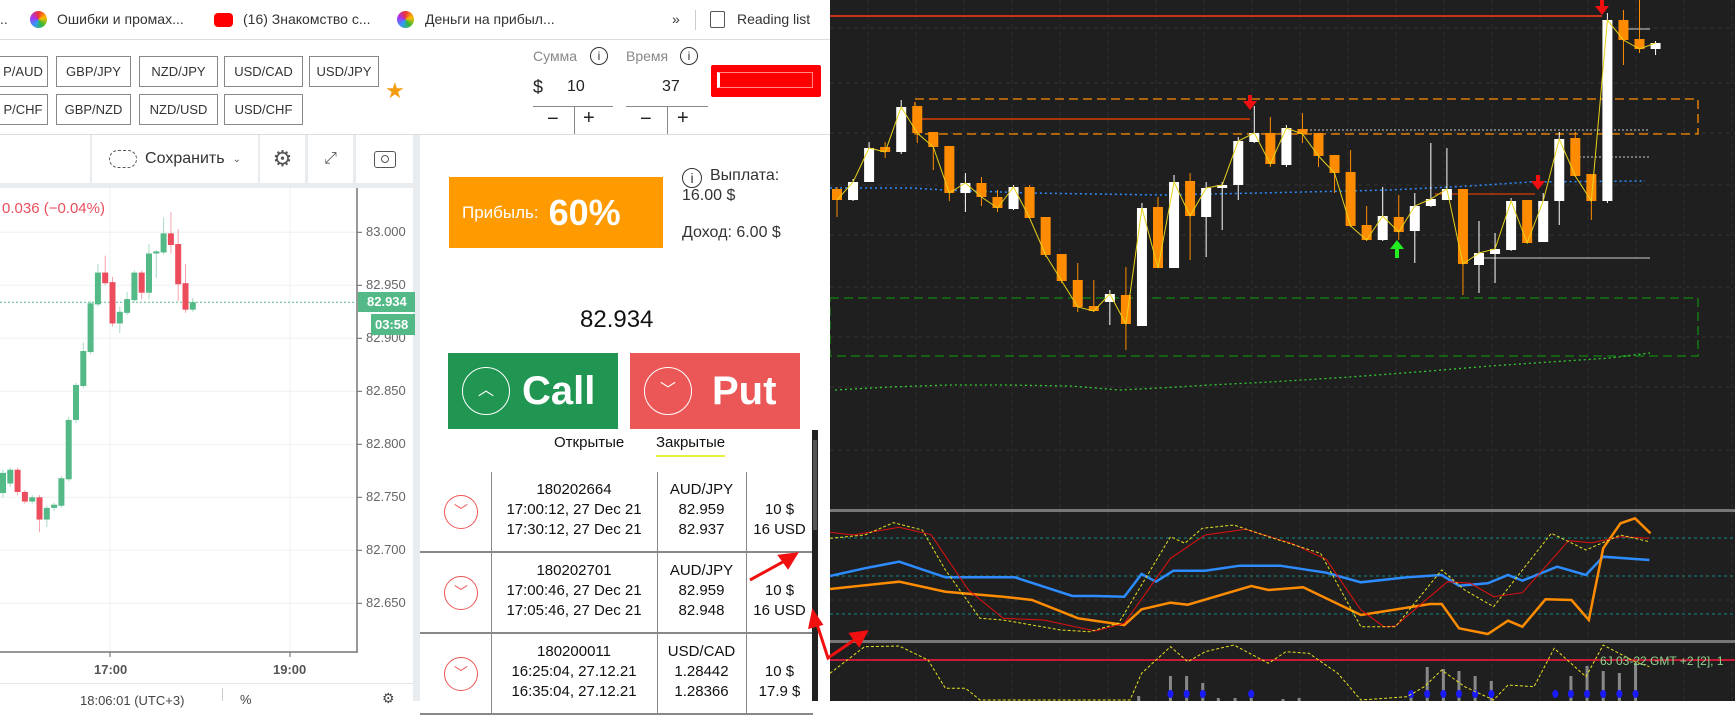 This screenshot has width=1735, height=715. I want to click on deal-close-price: 82.948, so click(701, 610).